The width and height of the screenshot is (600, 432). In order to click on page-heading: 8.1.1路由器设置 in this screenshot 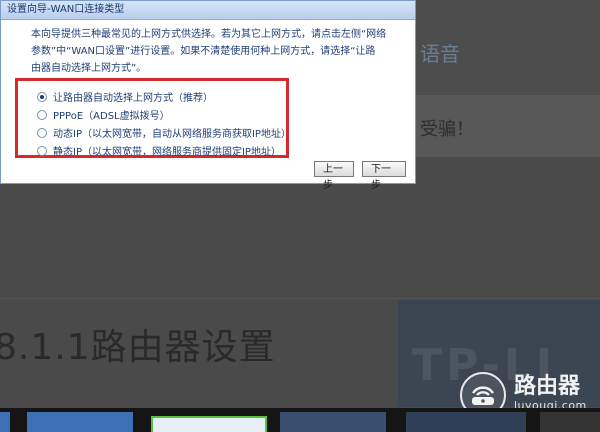, I will do `click(138, 347)`.